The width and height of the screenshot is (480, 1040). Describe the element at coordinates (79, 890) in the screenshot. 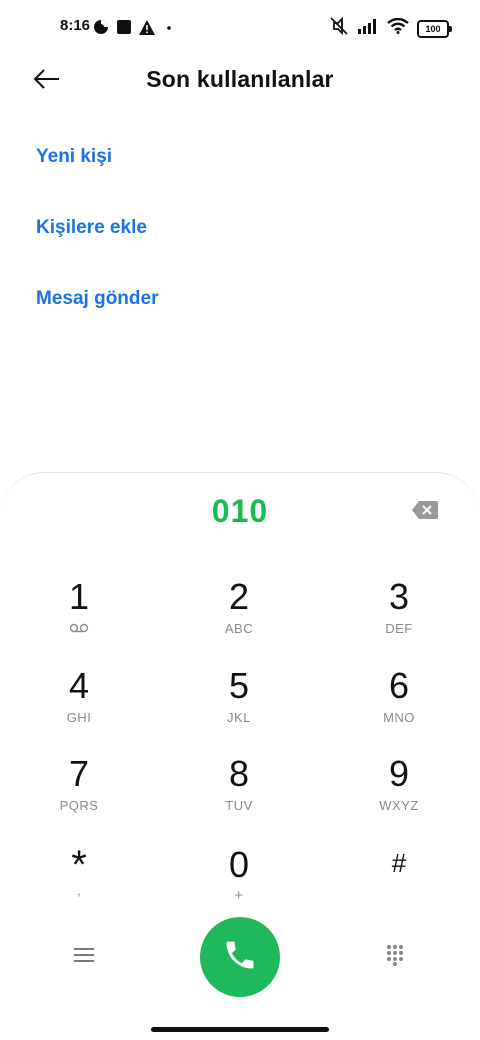

I see `key-letters: ,` at that location.